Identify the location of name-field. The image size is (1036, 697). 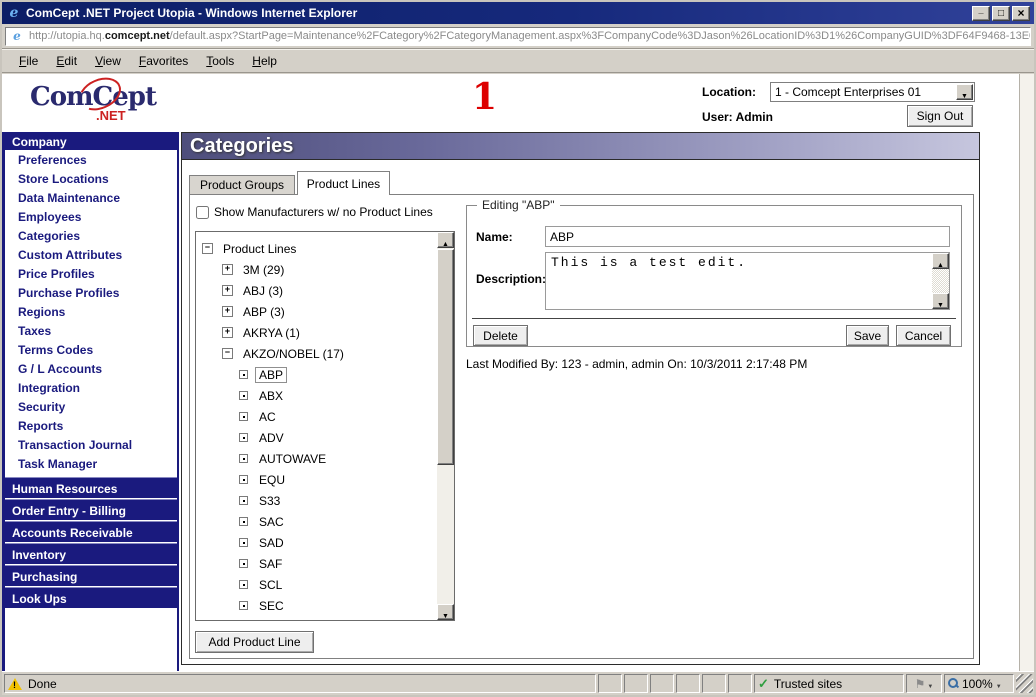
(747, 236).